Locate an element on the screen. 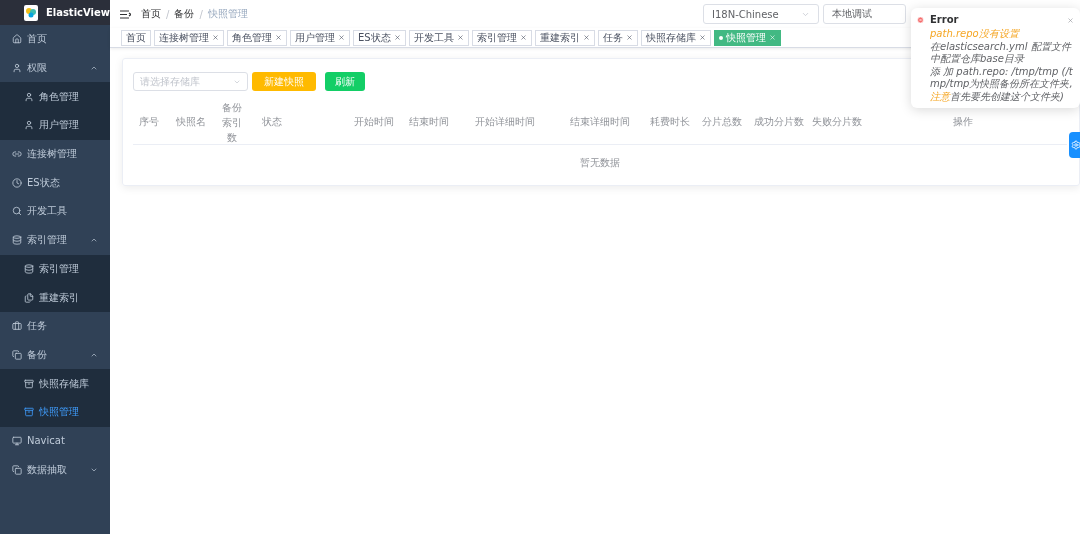 This screenshot has height=534, width=1080. sidebar-subitem: 快照管理 is located at coordinates (55, 412).